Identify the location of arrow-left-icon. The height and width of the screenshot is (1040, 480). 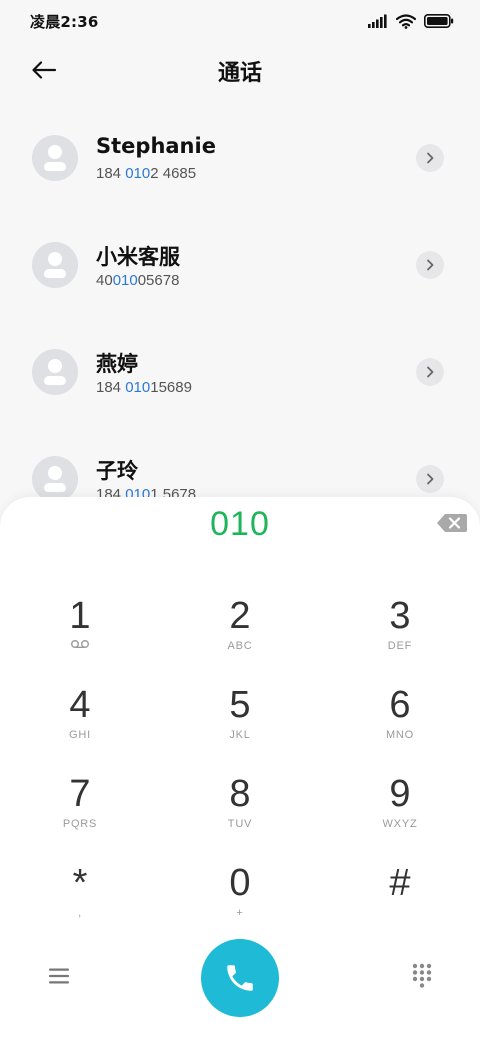
(44, 70).